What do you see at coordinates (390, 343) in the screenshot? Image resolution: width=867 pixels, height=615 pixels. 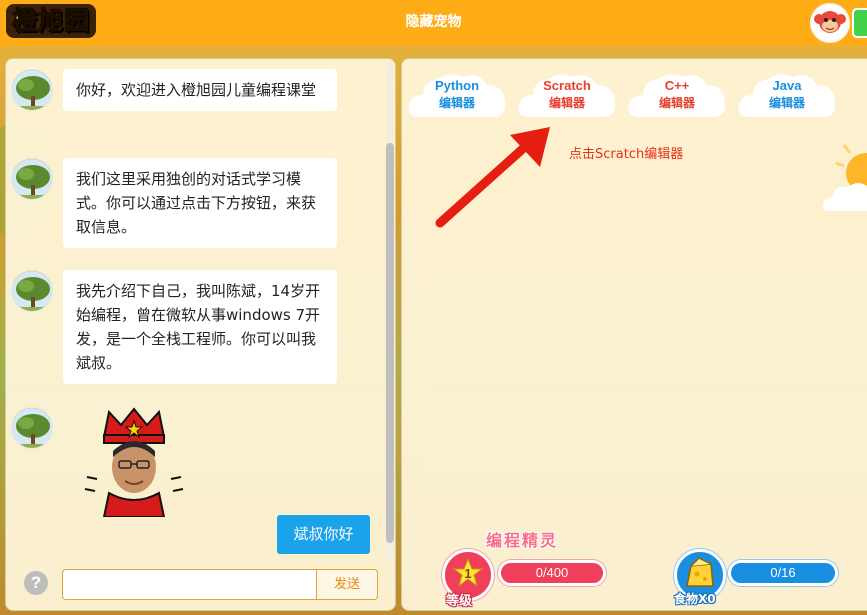 I see `scrollbar-thumb` at bounding box center [390, 343].